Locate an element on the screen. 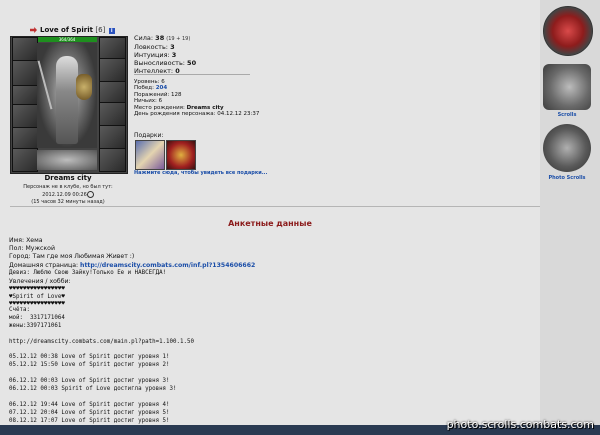  watermark: photo.scrolls.combats.com is located at coordinates (520, 424).